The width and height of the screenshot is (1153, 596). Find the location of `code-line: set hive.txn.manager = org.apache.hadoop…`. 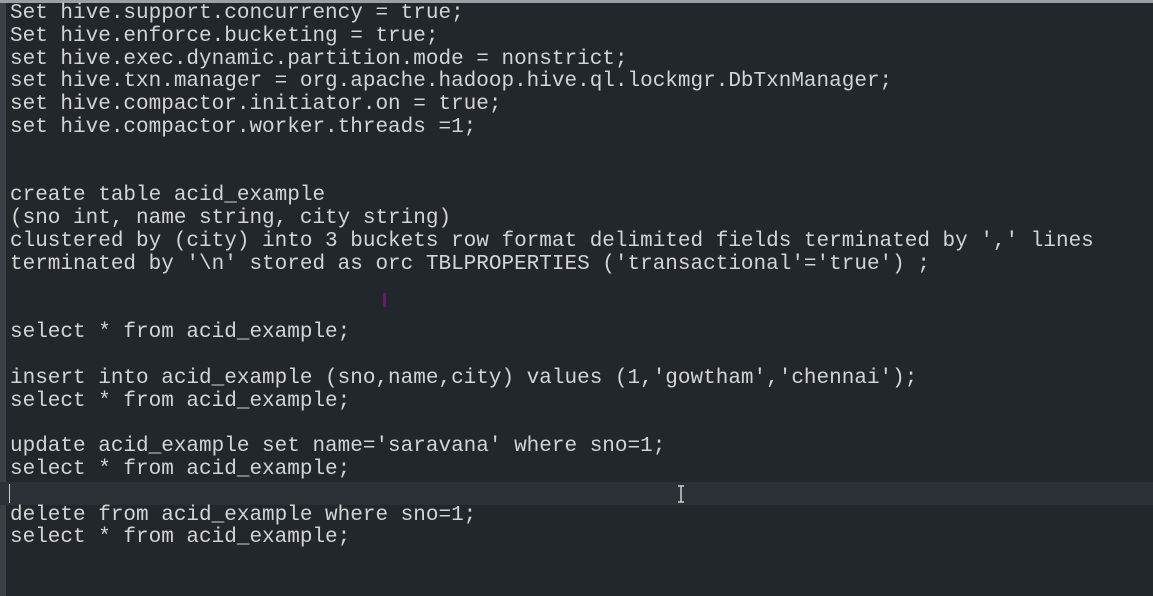

code-line: set hive.txn.manager = org.apache.hadoop… is located at coordinates (581, 82).